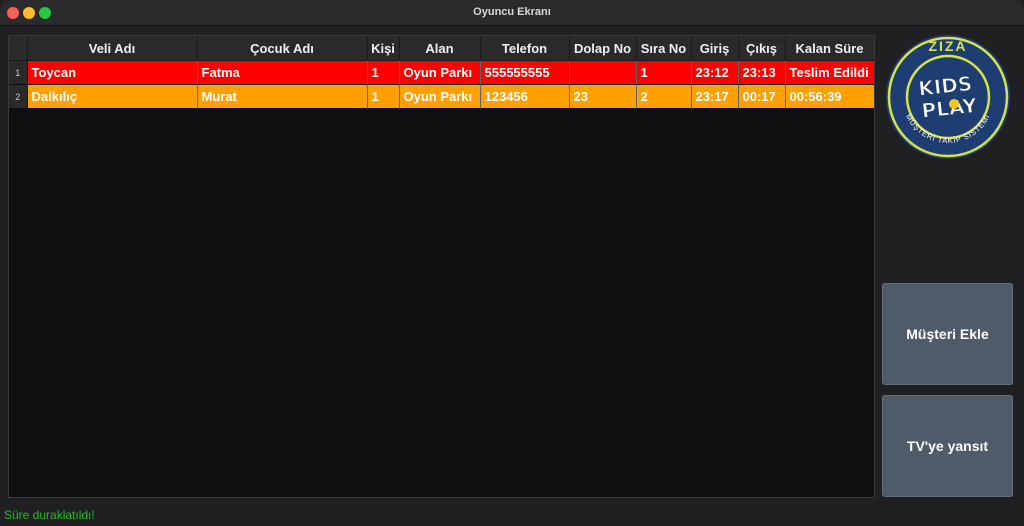 The width and height of the screenshot is (1024, 526). I want to click on logo-brand-text: ZIZA, so click(947, 46).